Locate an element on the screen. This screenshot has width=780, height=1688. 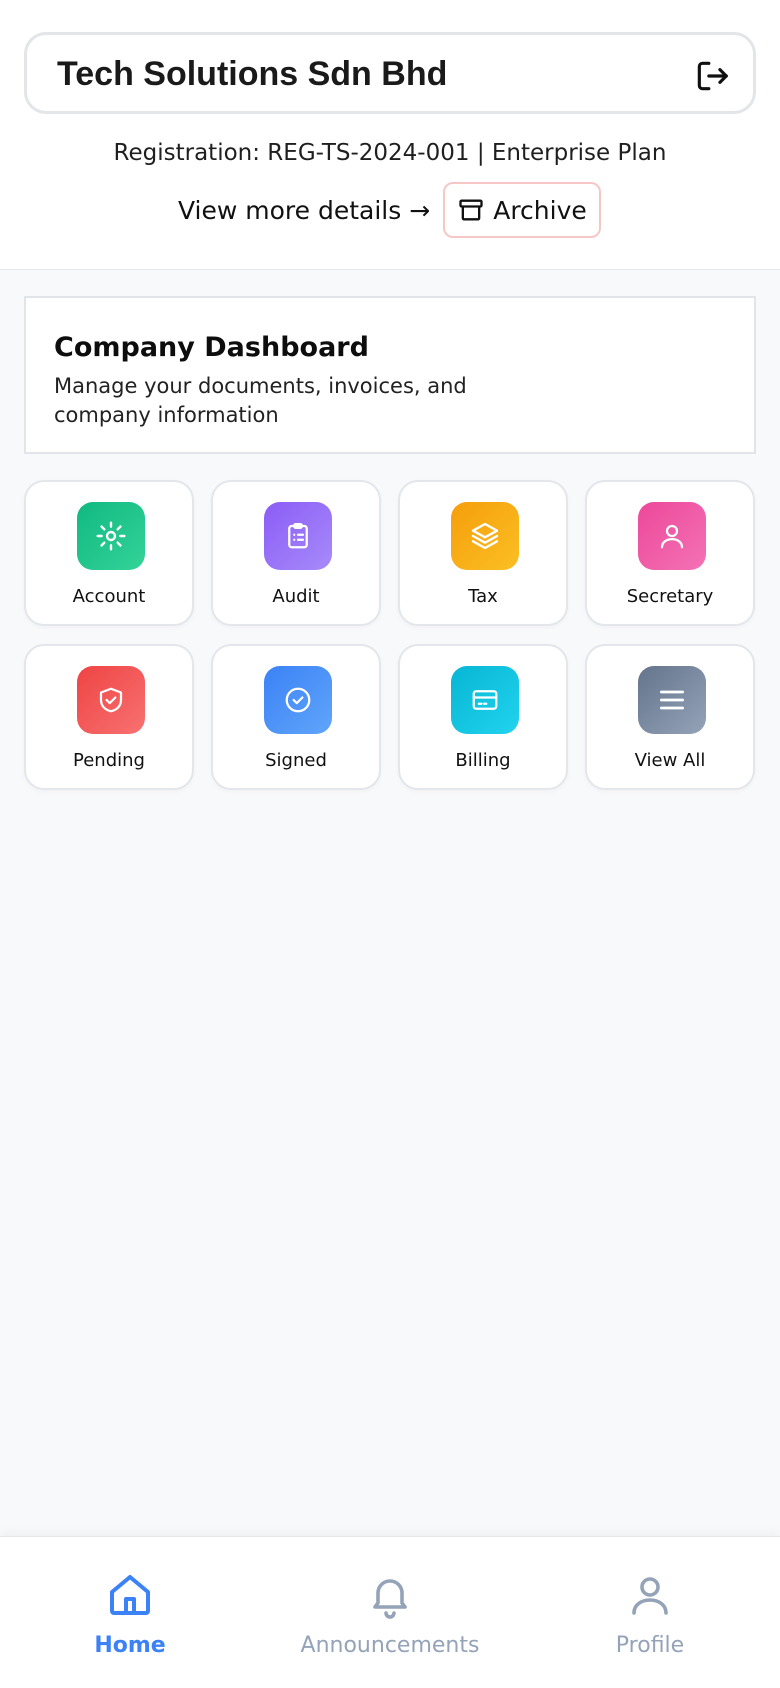
card-icon is located at coordinates (485, 700).